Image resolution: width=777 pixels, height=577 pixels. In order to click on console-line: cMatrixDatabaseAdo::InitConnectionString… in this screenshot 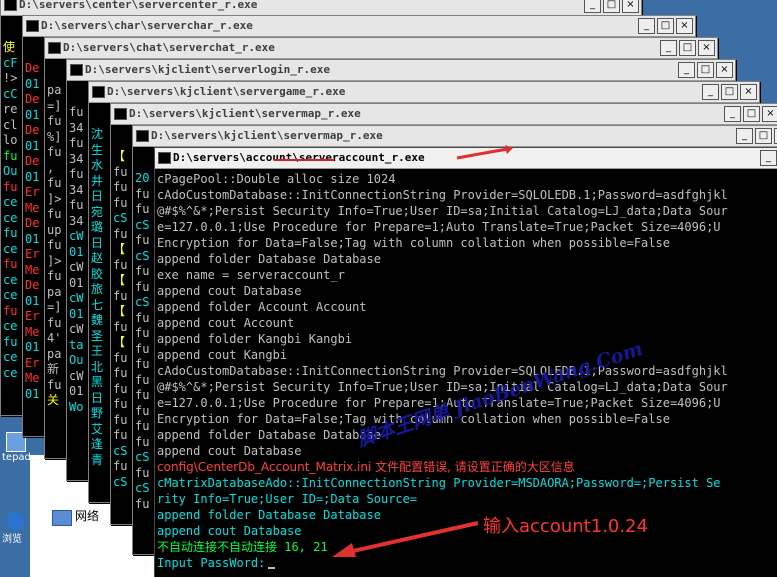, I will do `click(439, 483)`.